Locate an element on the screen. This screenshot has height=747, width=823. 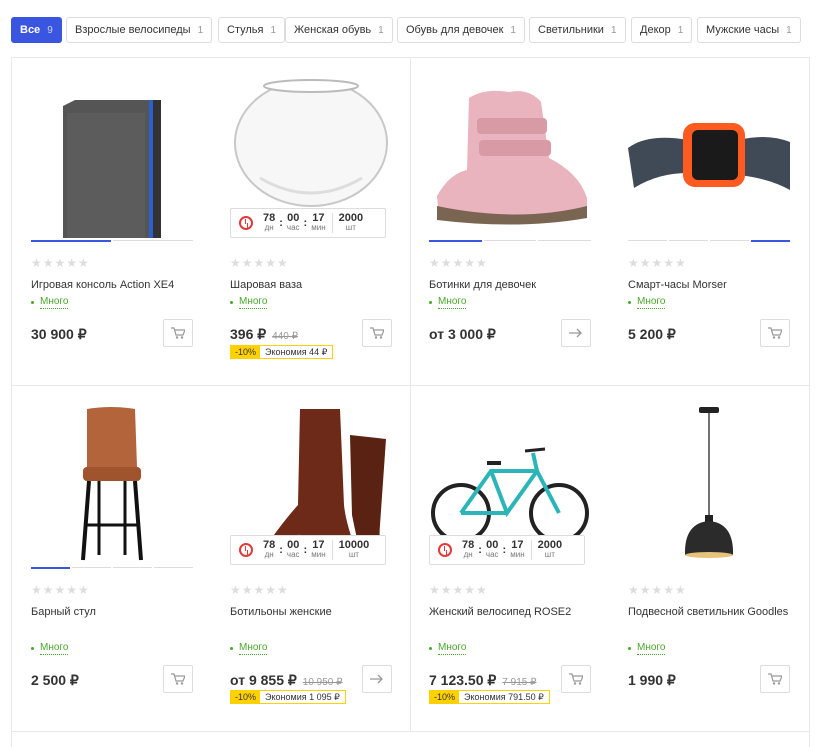
tab-all: Все 9 is located at coordinates (36, 30).